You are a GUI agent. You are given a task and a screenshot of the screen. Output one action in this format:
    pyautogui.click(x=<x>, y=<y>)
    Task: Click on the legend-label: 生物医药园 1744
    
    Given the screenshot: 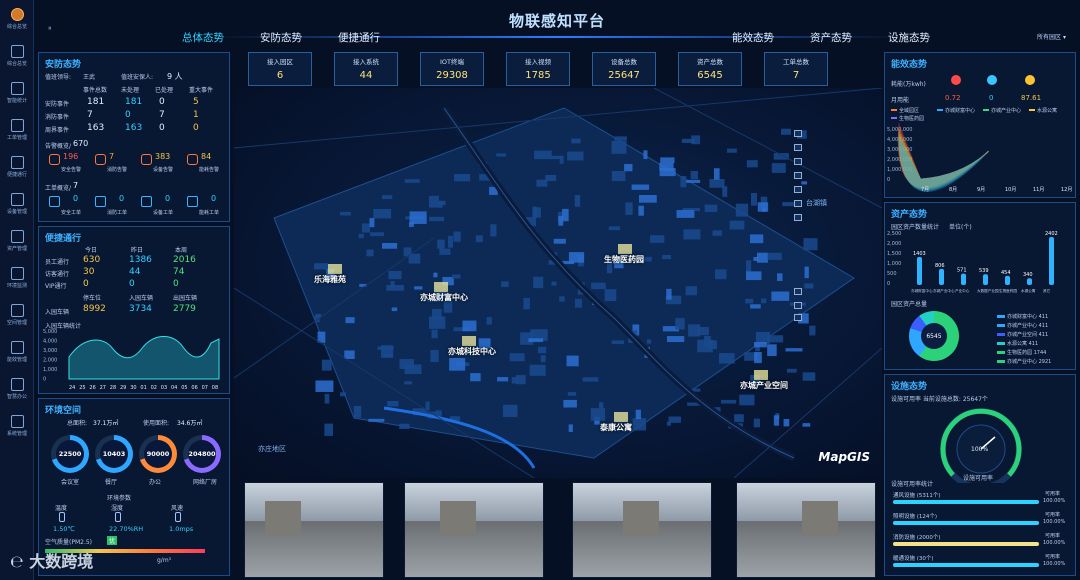 What is the action you would take?
    pyautogui.click(x=1027, y=353)
    